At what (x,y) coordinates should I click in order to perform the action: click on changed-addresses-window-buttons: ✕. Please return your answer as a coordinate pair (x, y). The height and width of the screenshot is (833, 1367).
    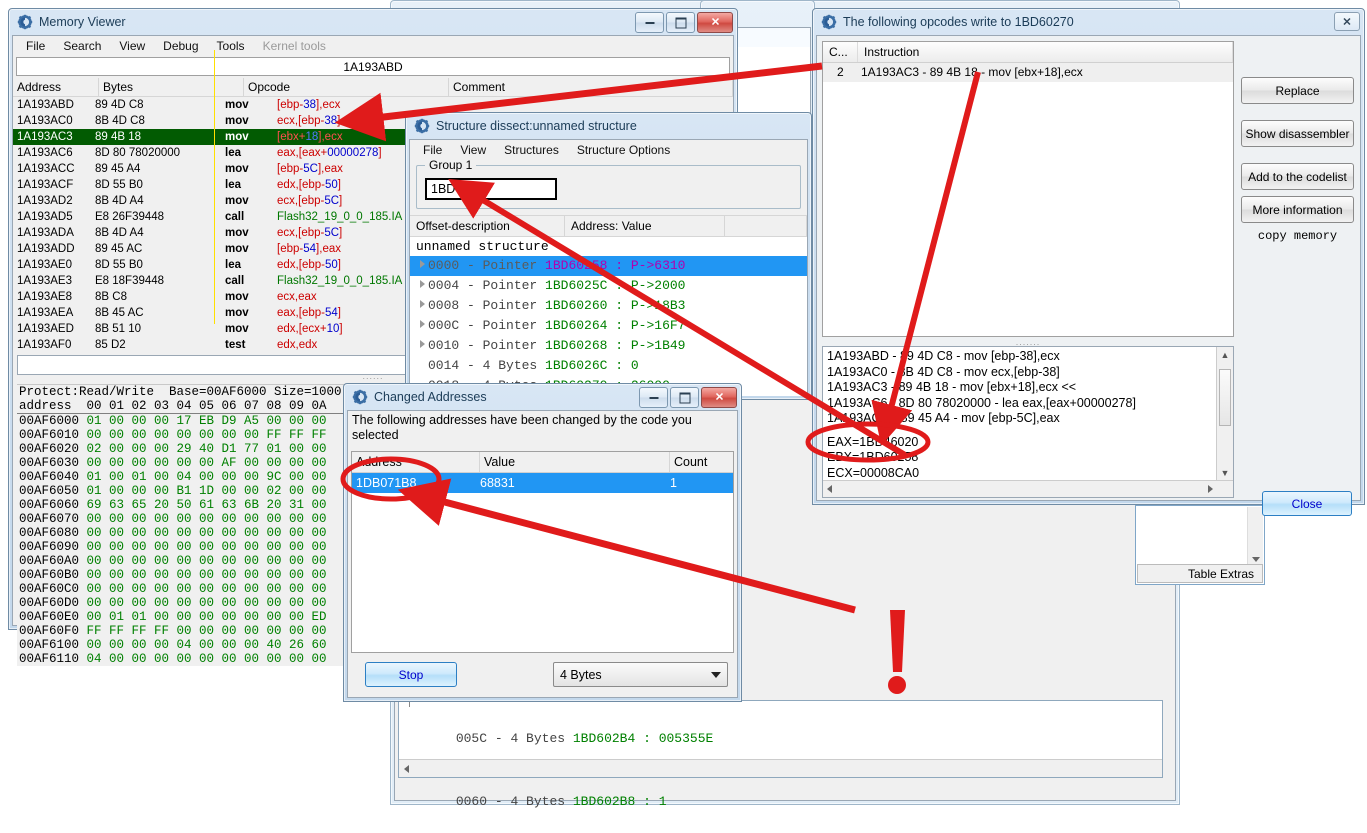
    Looking at the image, I should click on (688, 397).